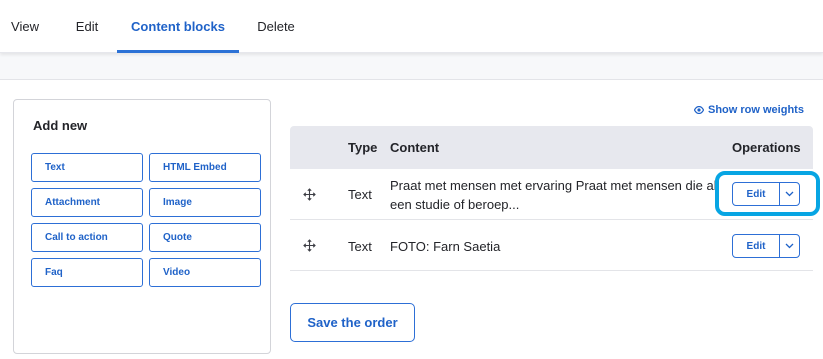  Describe the element at coordinates (60, 125) in the screenshot. I see `add-new-title: Add new` at that location.